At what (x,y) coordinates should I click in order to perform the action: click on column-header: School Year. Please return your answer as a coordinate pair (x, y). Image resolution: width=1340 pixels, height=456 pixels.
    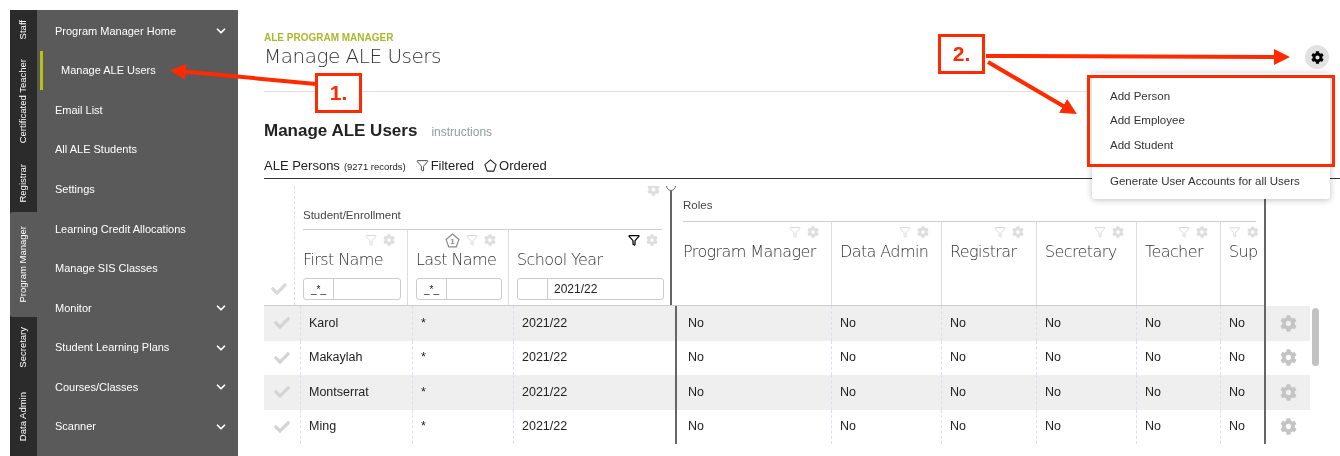
    Looking at the image, I should click on (590, 260).